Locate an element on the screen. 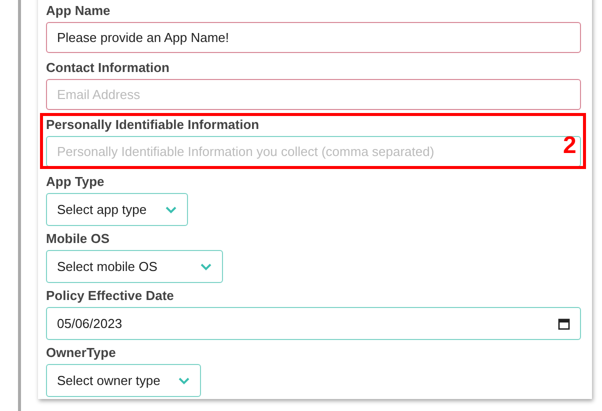  select-dropdown: Select owner type is located at coordinates (123, 380).